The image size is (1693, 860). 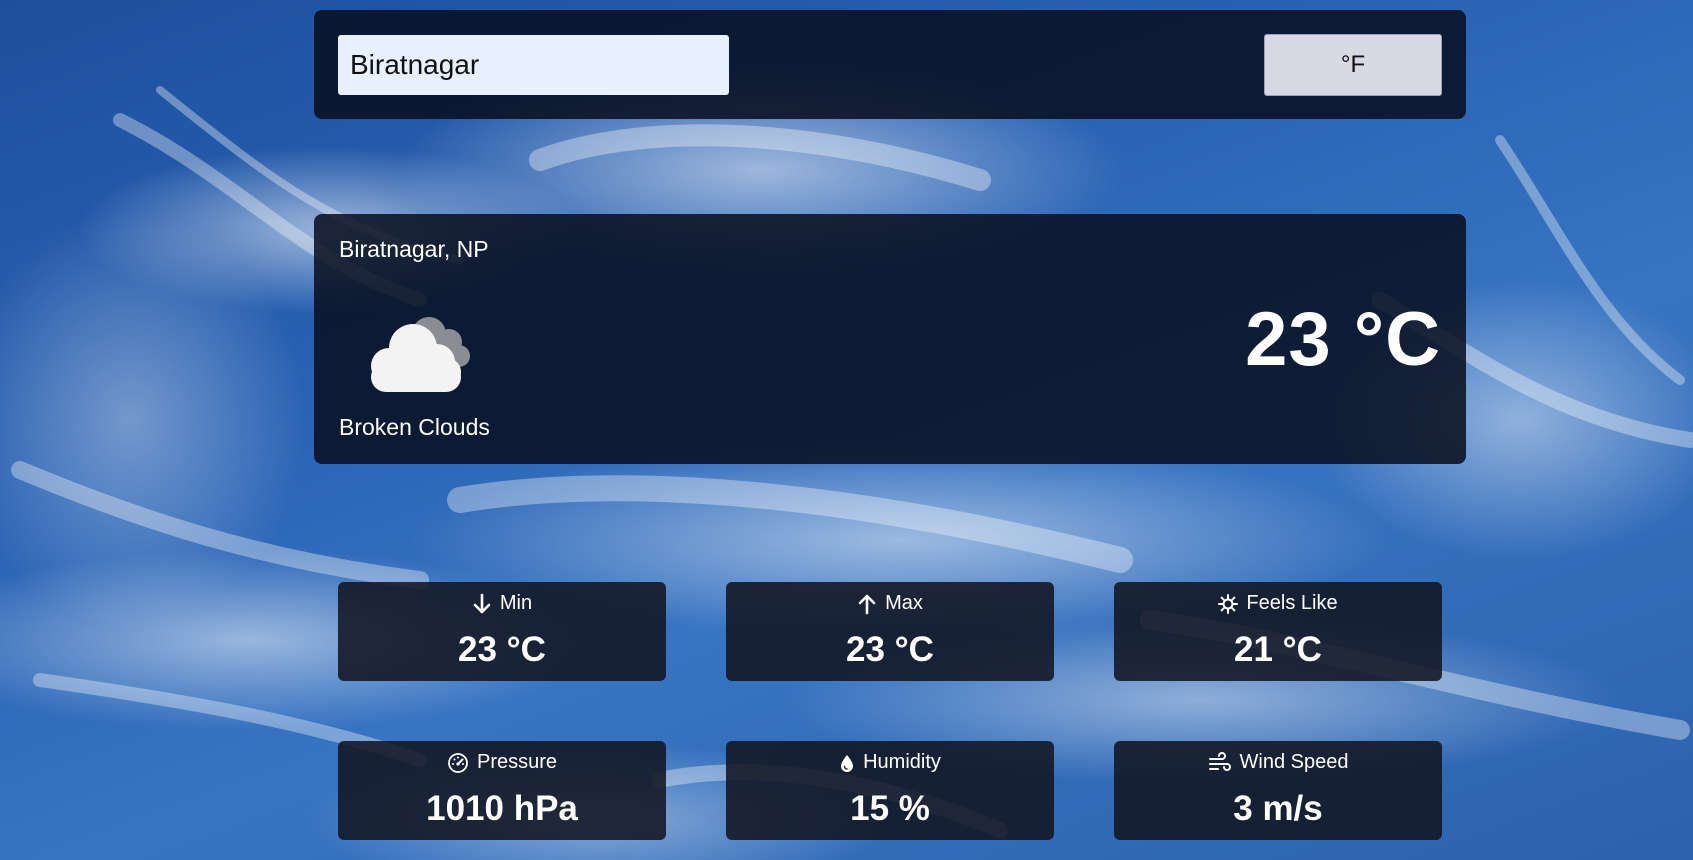 What do you see at coordinates (904, 603) in the screenshot?
I see `max-temp-label: Max` at bounding box center [904, 603].